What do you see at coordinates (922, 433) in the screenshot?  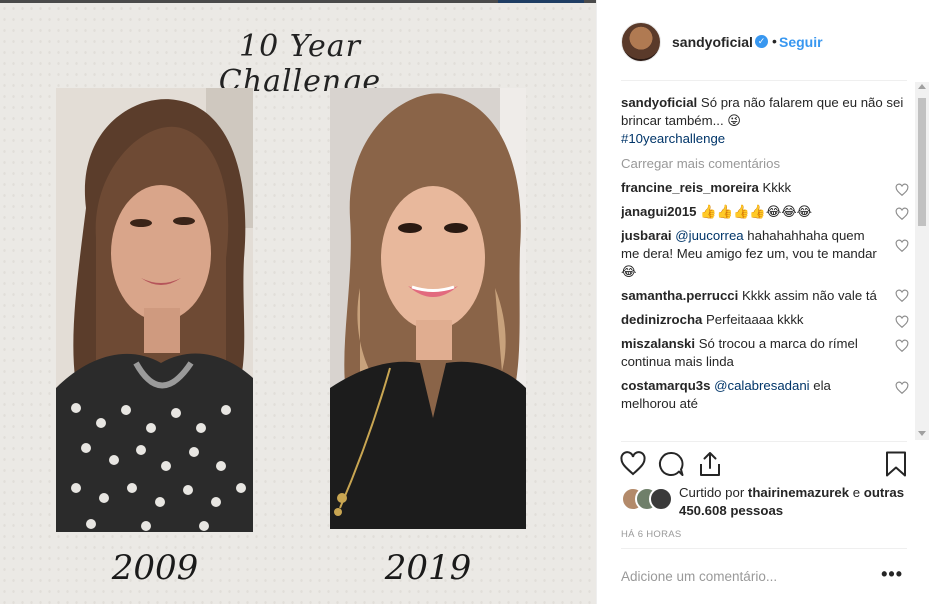 I see `scroll-down-arrow-icon` at bounding box center [922, 433].